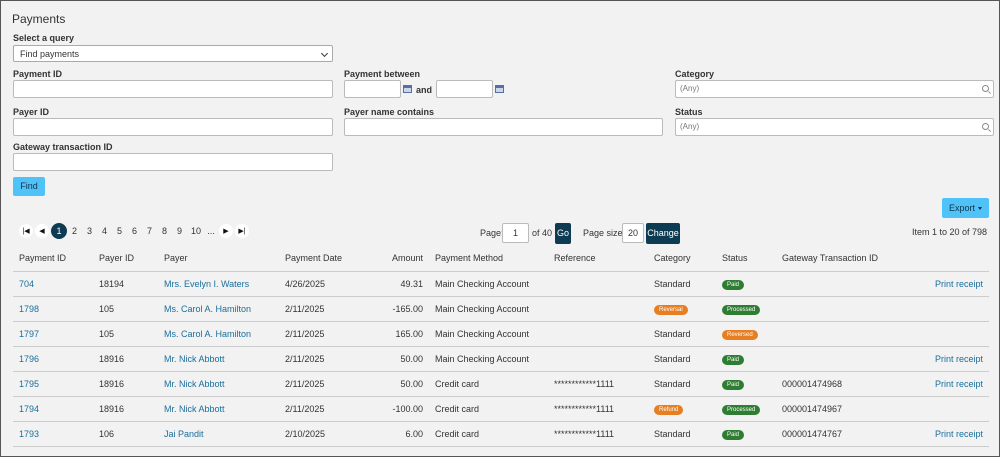 The width and height of the screenshot is (1000, 457). What do you see at coordinates (671, 309) in the screenshot?
I see `status-badge: Reversal` at bounding box center [671, 309].